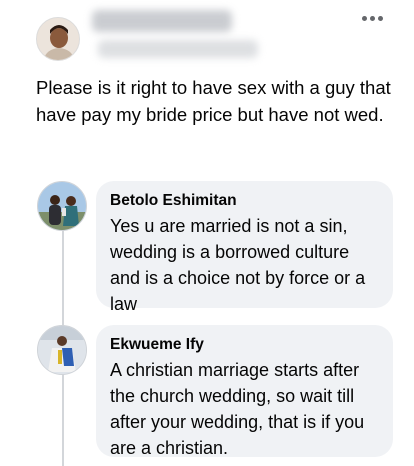 The width and height of the screenshot is (414, 466). I want to click on post-author-avatar-image, so click(58, 39).